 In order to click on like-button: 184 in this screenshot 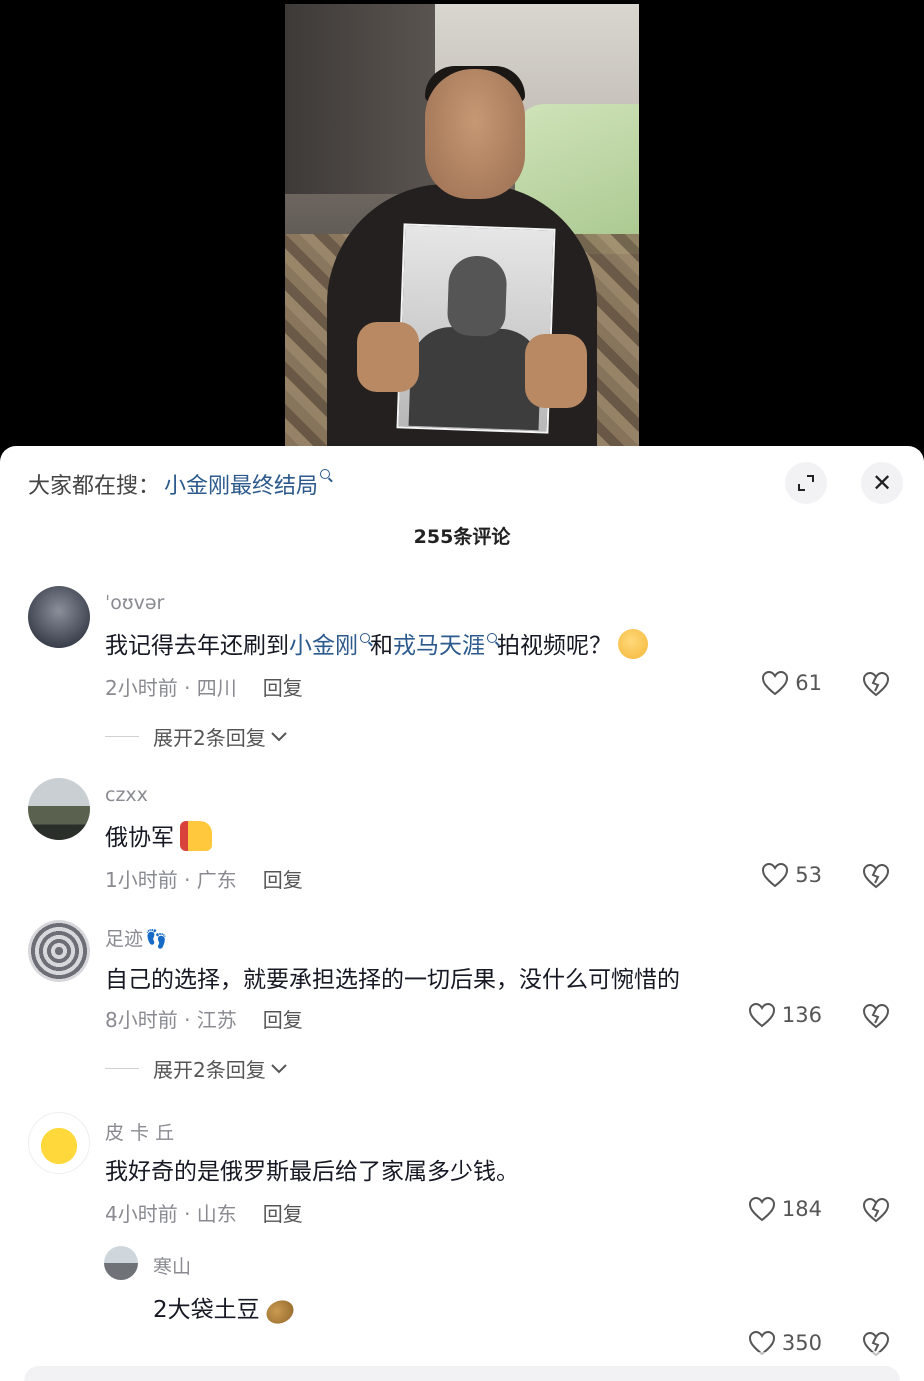, I will do `click(785, 1209)`.